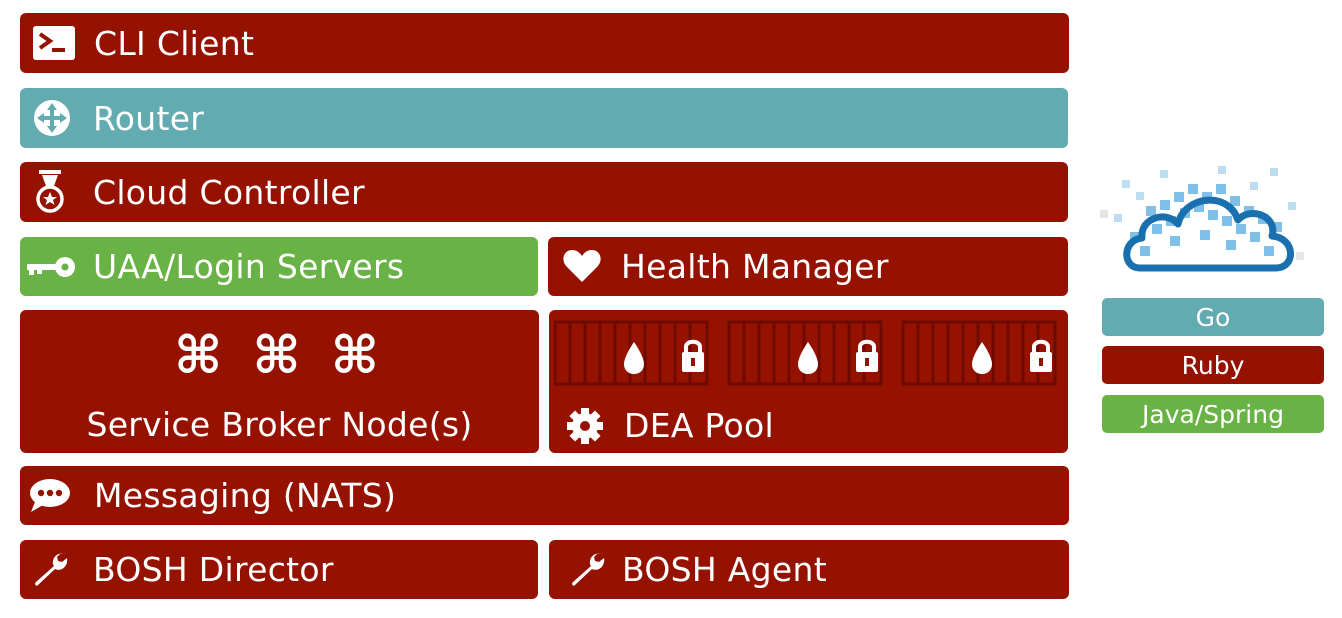 The width and height of the screenshot is (1342, 618). Describe the element at coordinates (1202, 219) in the screenshot. I see `cloud-logo-icon` at that location.